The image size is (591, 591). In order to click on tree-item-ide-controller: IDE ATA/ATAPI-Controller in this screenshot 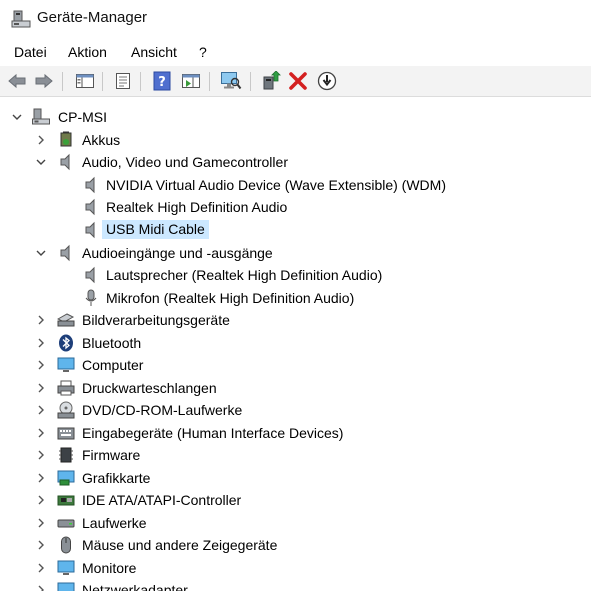, I will do `click(295, 500)`.